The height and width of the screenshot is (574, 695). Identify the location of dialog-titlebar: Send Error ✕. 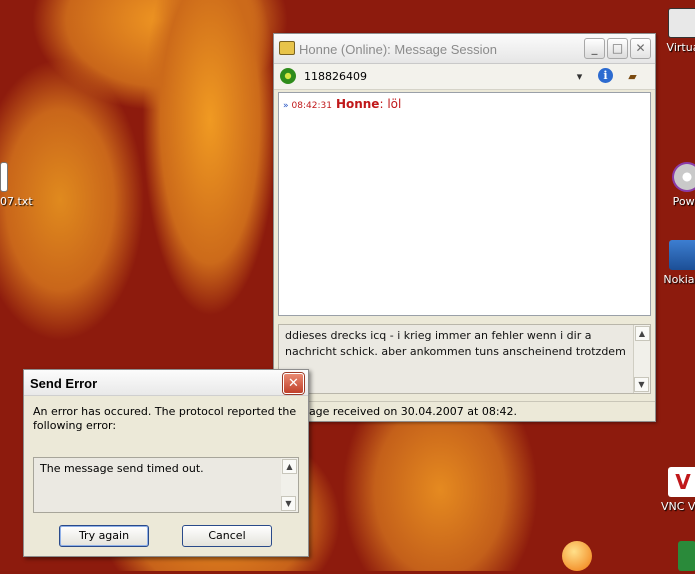
(166, 383).